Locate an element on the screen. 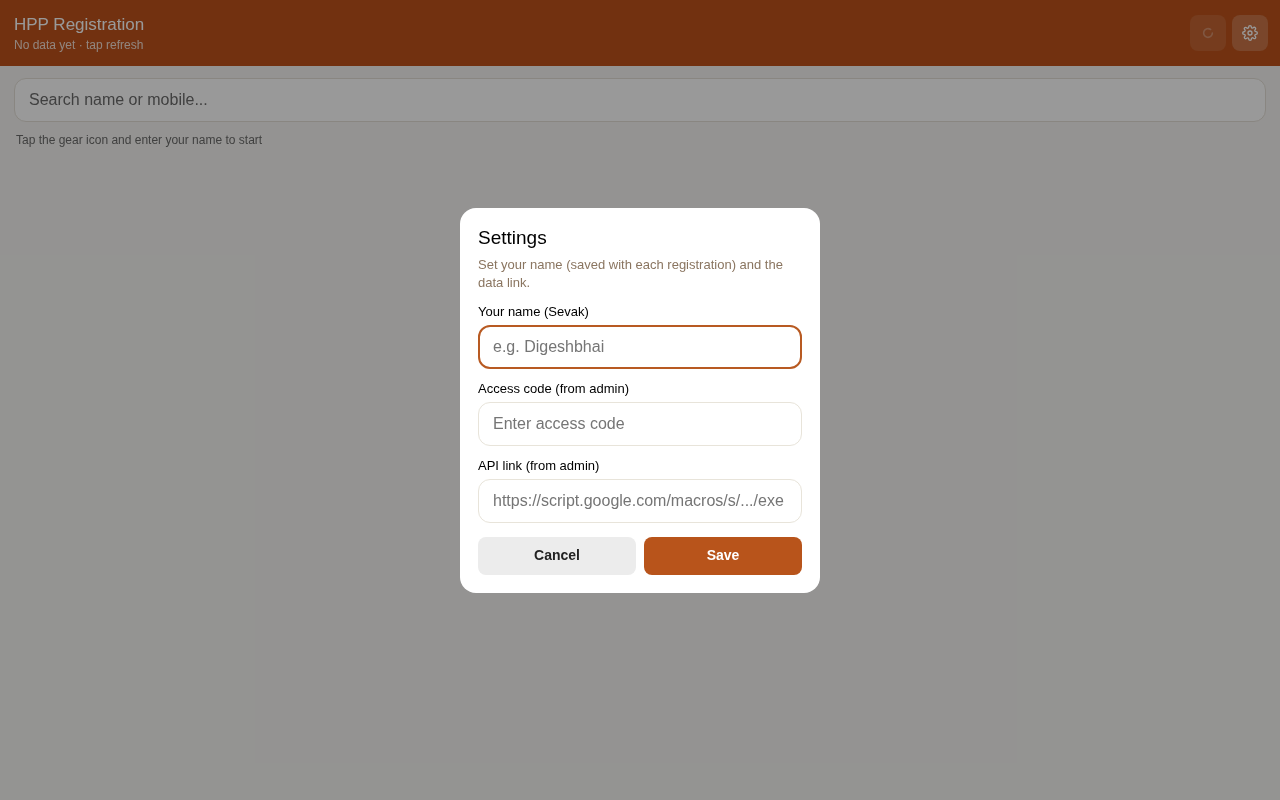 The image size is (1280, 800). dialog-description: Set your name (saved with each registration) and the data link. is located at coordinates (631, 273).